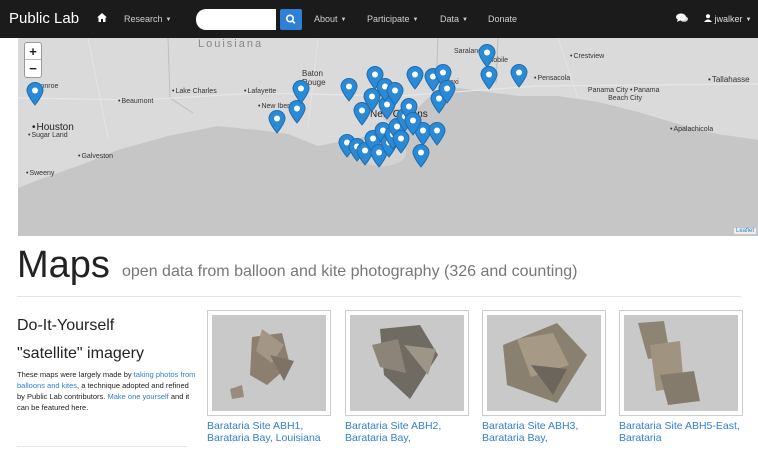 This screenshot has height=452, width=758. I want to click on place-label: Pensacola, so click(552, 78).